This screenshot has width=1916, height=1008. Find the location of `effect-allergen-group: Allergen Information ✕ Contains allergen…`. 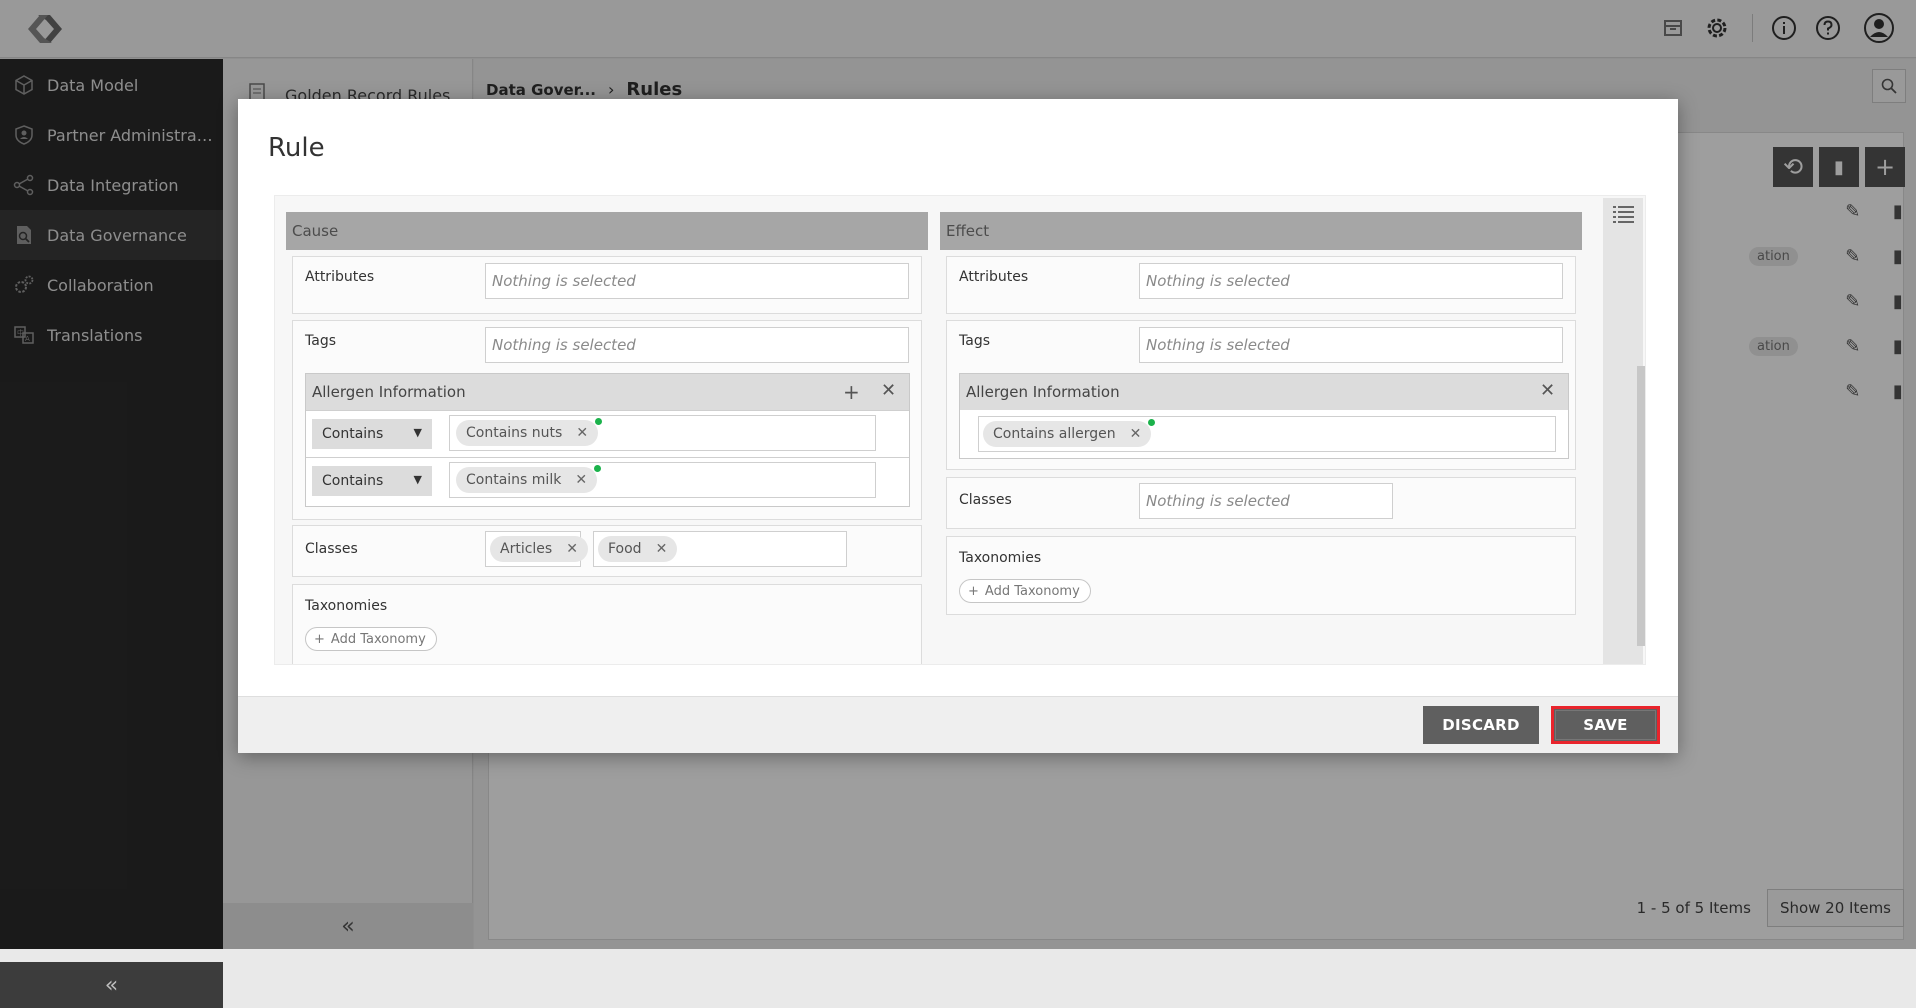

effect-allergen-group: Allergen Information ✕ Contains allergen… is located at coordinates (1264, 416).